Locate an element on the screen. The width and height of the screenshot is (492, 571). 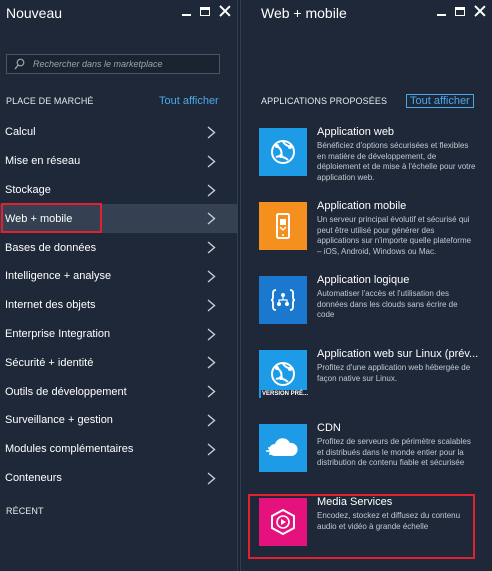
menu-item-label: Modules complémentaires is located at coordinates (69, 449).